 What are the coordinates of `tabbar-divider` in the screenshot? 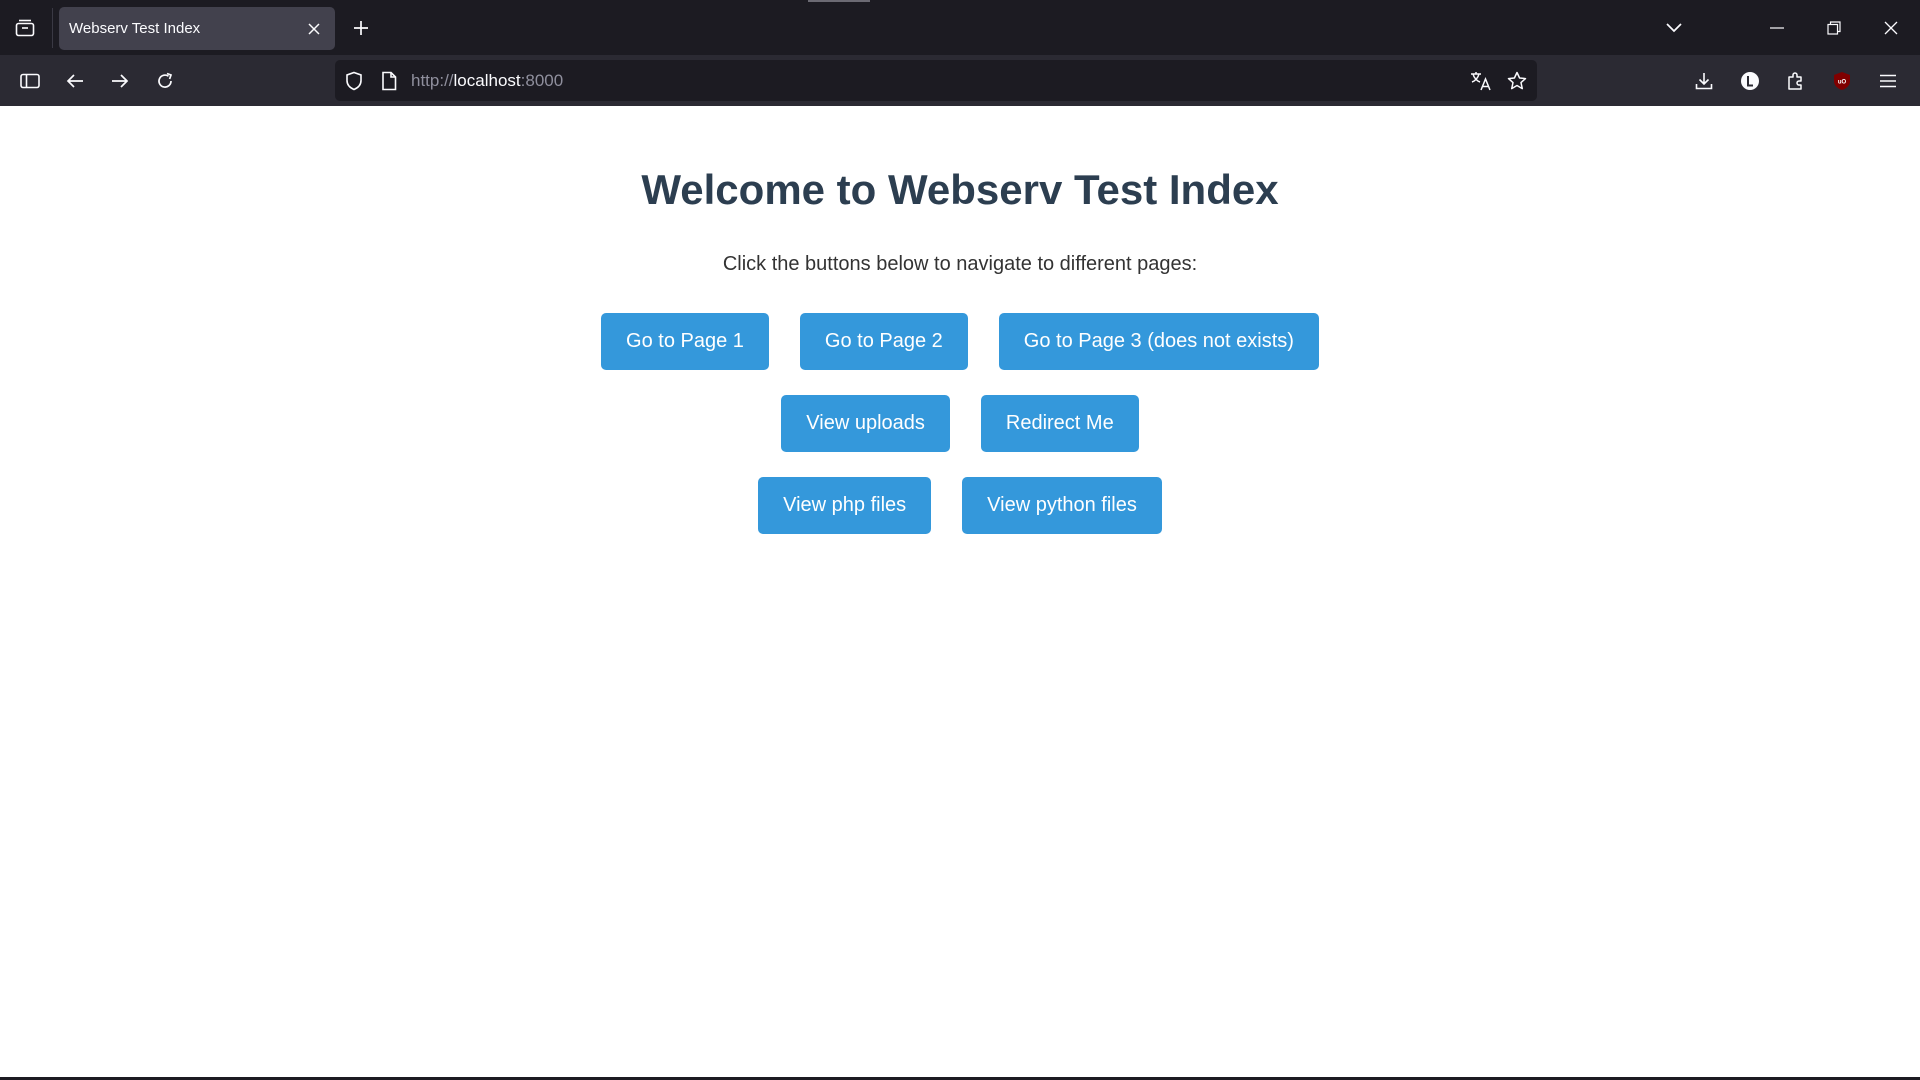 It's located at (52, 28).